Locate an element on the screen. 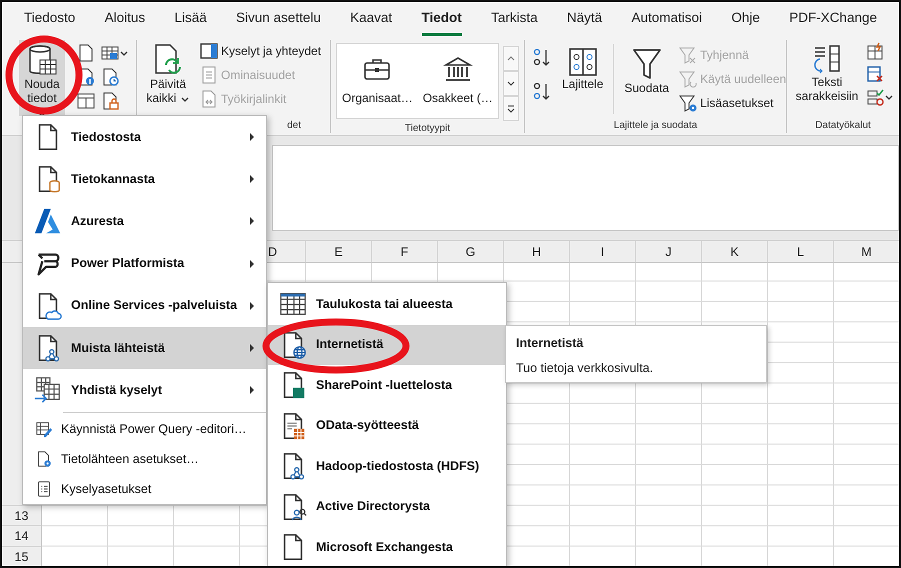 Image resolution: width=901 pixels, height=568 pixels. column-header: M is located at coordinates (866, 251).